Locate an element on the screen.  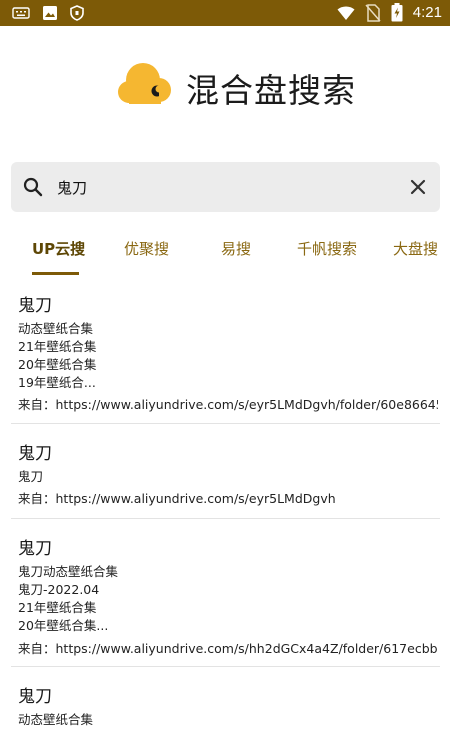
no-sim-icon is located at coordinates (373, 12).